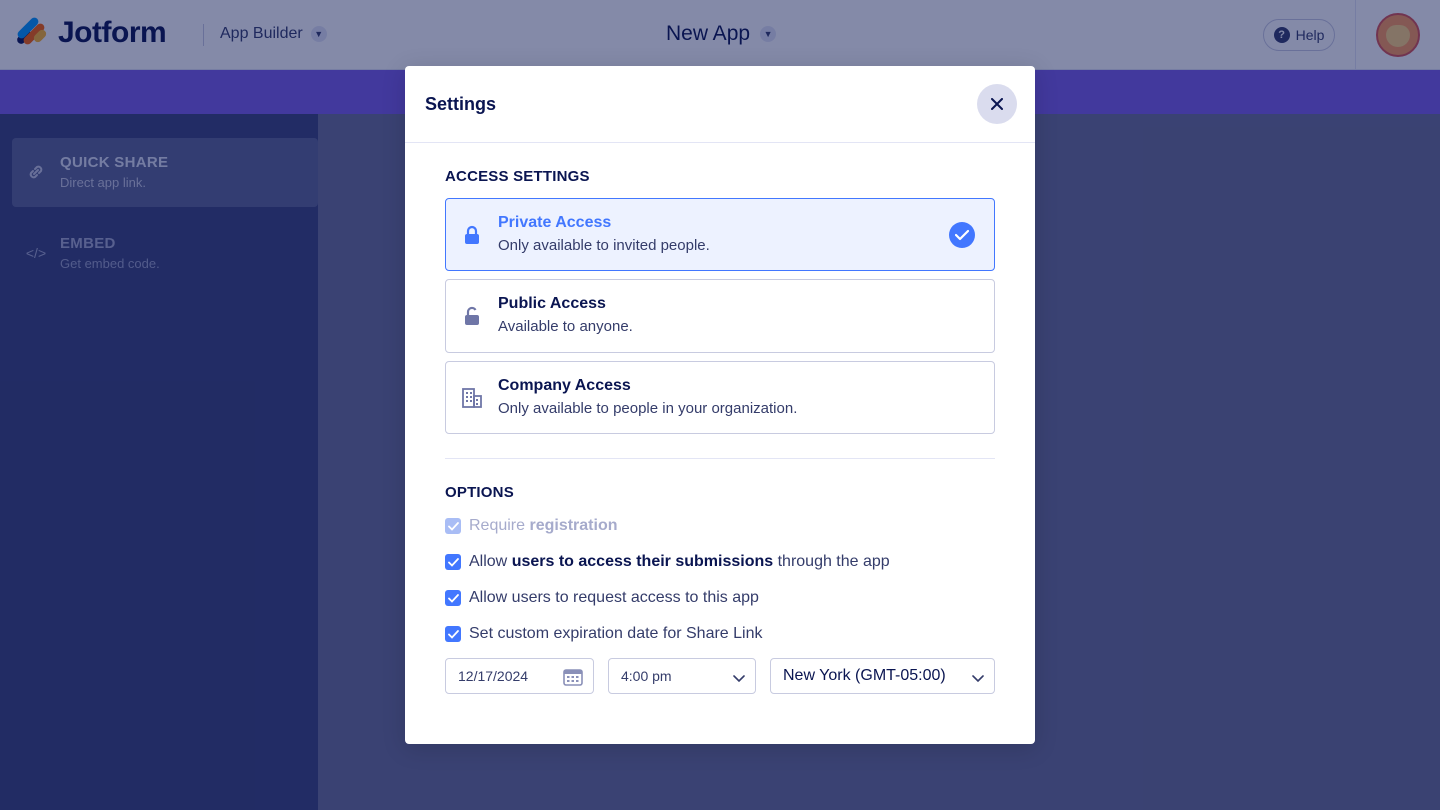  I want to click on timezone-select: New York (GMT-05:00), so click(882, 676).